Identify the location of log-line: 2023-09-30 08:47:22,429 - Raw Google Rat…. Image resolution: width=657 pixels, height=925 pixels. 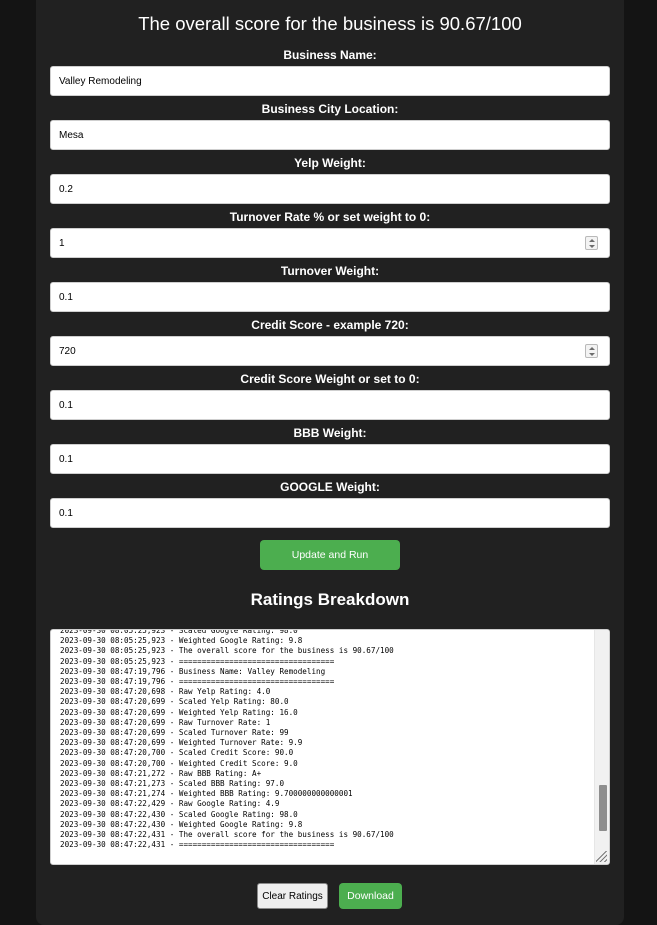
(170, 804).